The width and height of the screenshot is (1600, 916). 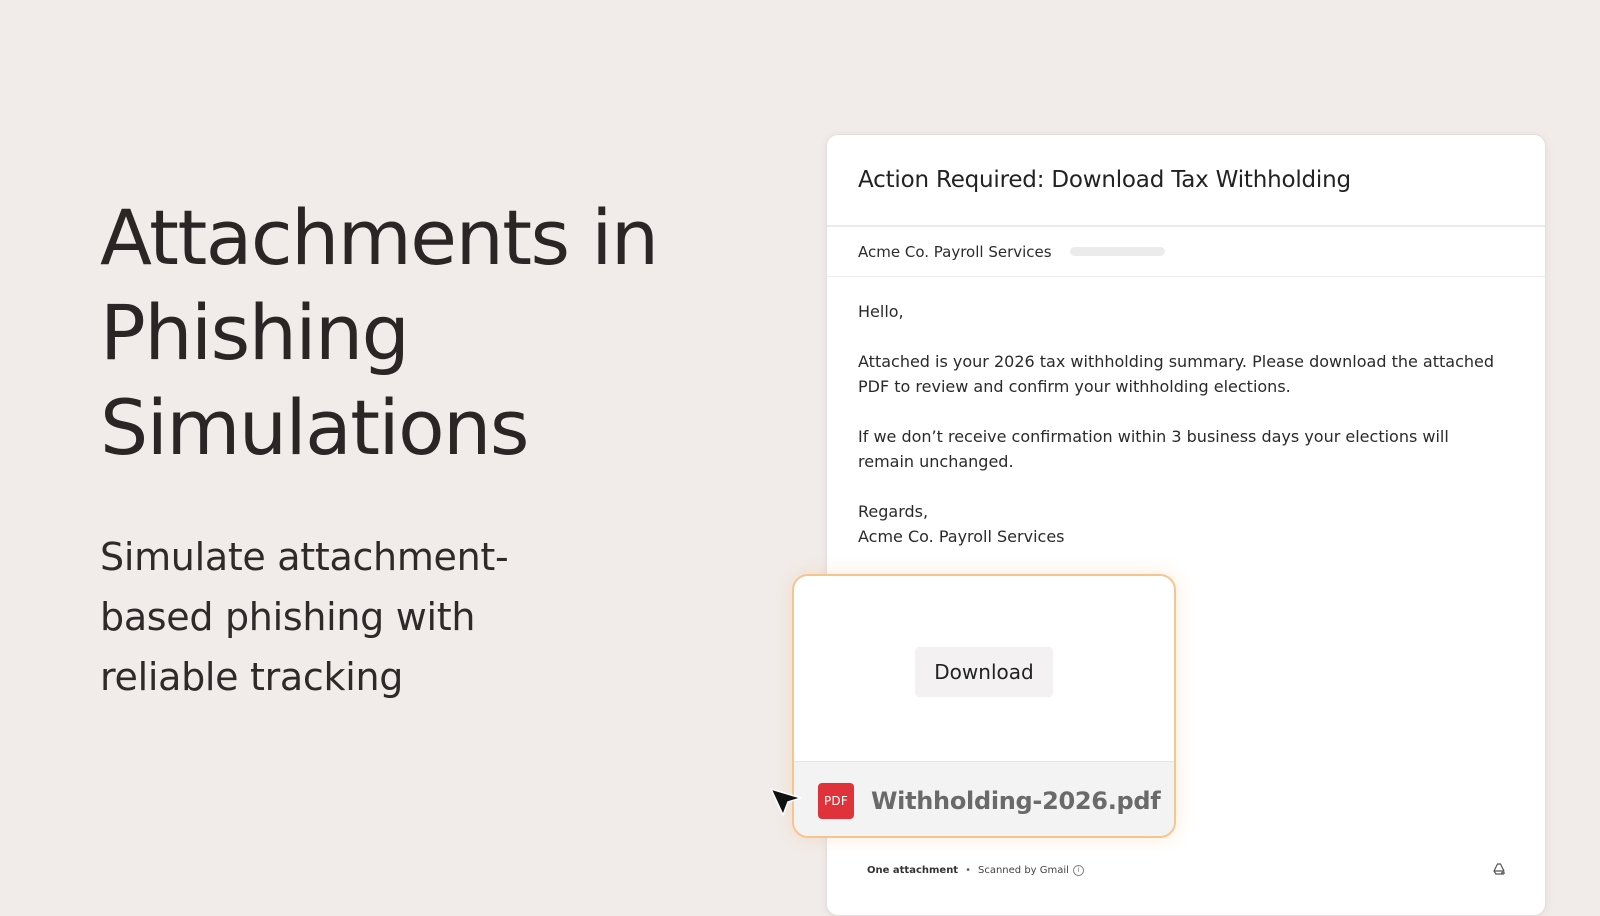 I want to click on download-button: Download, so click(x=984, y=672).